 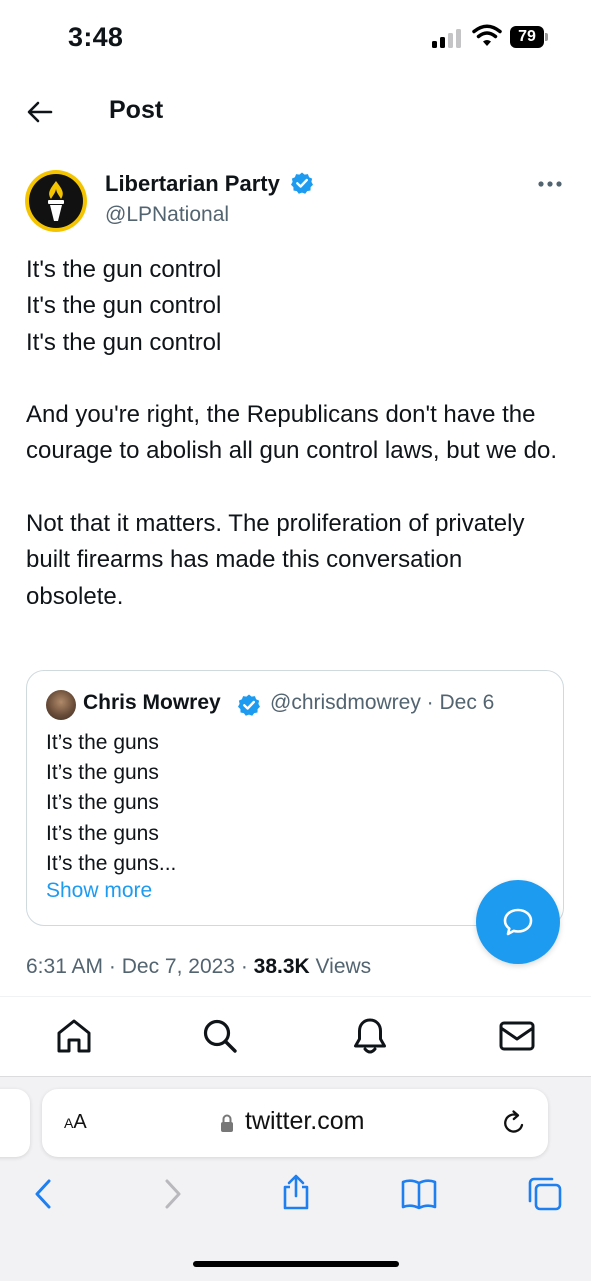 I want to click on torch-logo-icon, so click(x=56, y=201).